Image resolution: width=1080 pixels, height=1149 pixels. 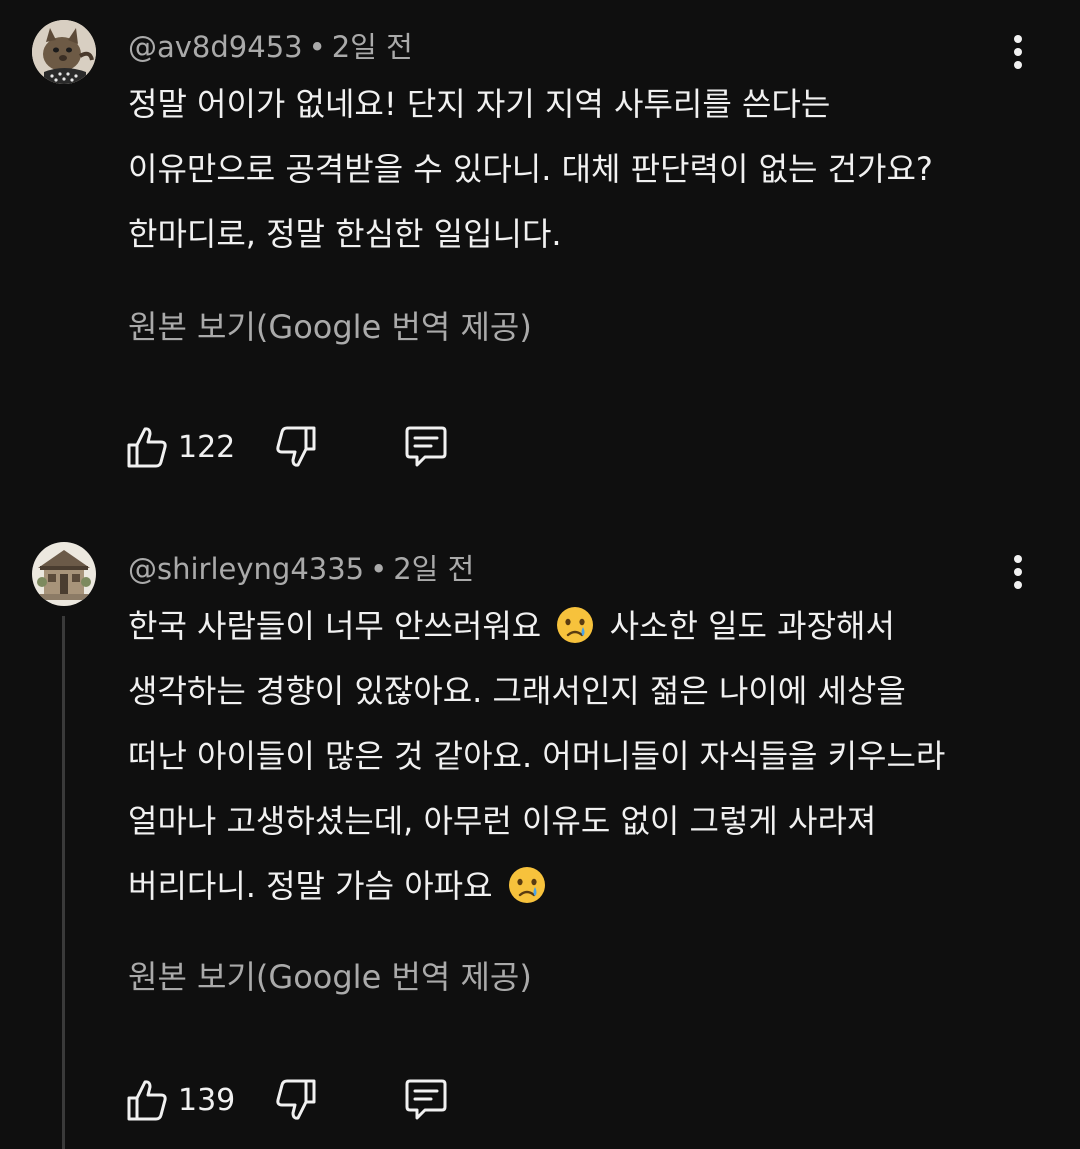 What do you see at coordinates (537, 756) in the screenshot?
I see `comment-text-line: 떠난 아이들이 많은 것 같아요. 어머니들이 자식들을 키우느라` at bounding box center [537, 756].